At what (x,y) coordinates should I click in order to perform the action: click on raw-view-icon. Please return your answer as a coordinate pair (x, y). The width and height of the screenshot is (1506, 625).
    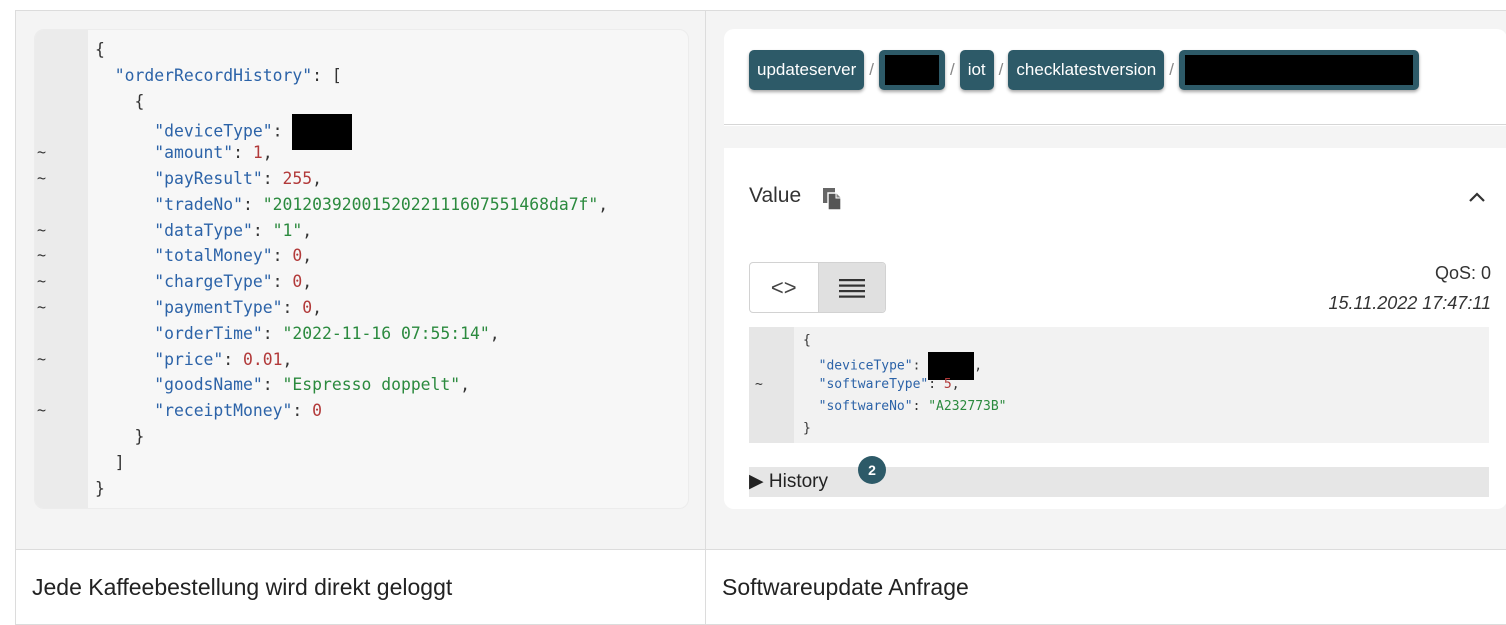
    Looking at the image, I should click on (851, 287).